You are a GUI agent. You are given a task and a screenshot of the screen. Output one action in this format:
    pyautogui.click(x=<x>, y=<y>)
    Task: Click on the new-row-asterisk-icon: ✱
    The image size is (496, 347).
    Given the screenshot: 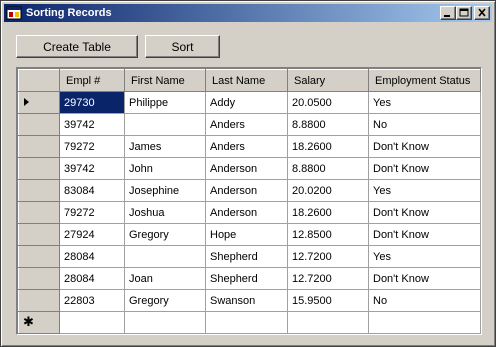 What is the action you would take?
    pyautogui.click(x=28, y=321)
    